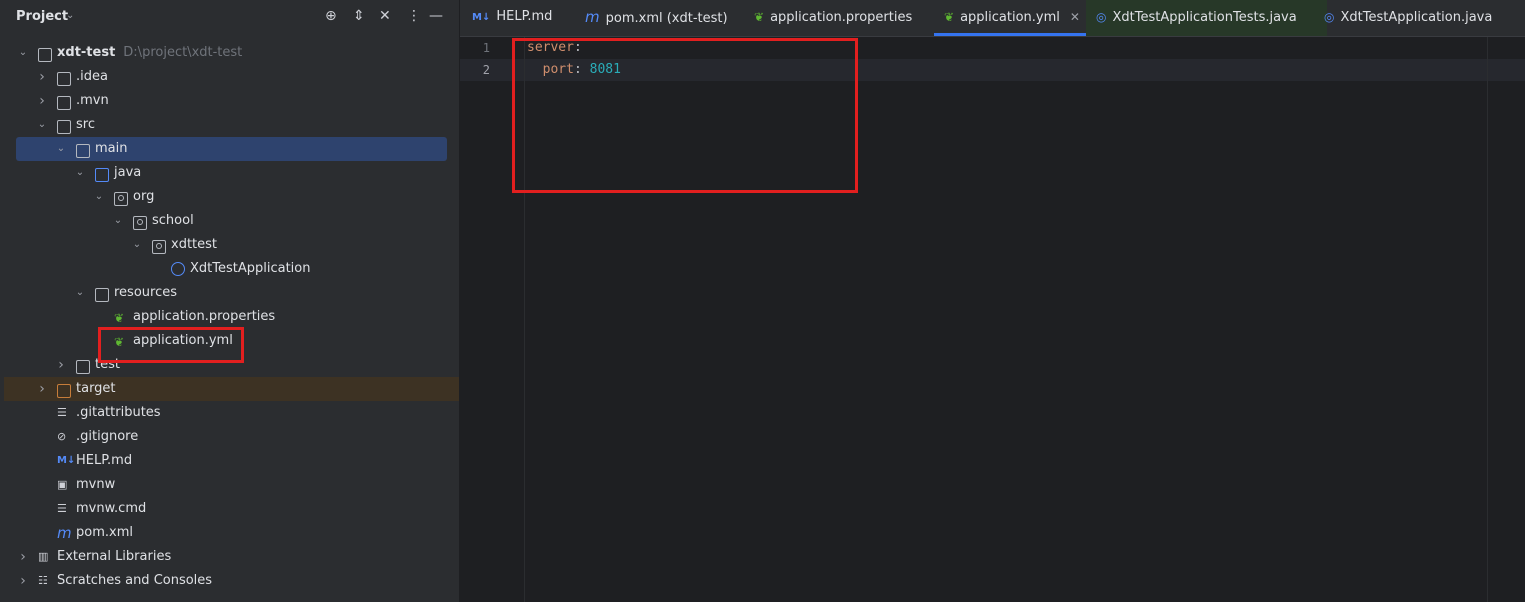 Image resolution: width=1525 pixels, height=602 pixels. What do you see at coordinates (1416, 17) in the screenshot?
I see `tab-label: XdtTestApplication.java` at bounding box center [1416, 17].